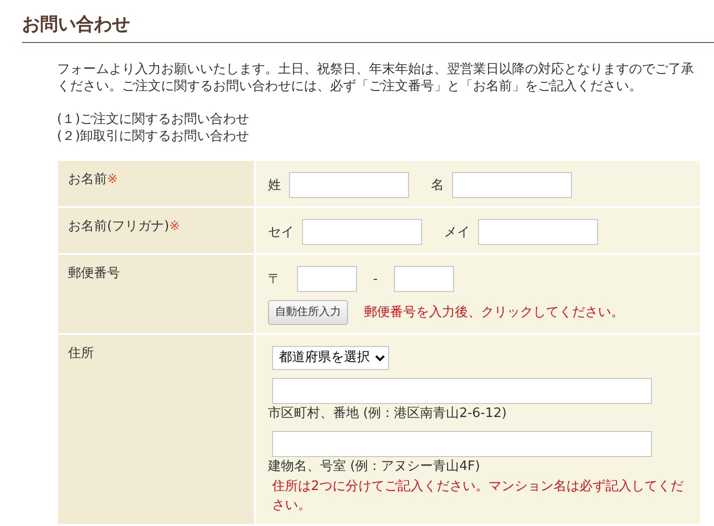  Describe the element at coordinates (376, 78) in the screenshot. I see `intro-text: フォームより入力お願いいたします。土日、祝祭日、年末年始は、翌営業日以降の対応となりますのでご了承ください。ご注文に関するお問い合わせには、必ず「ご注文番号」と「お名前」をご記入ください。` at that location.